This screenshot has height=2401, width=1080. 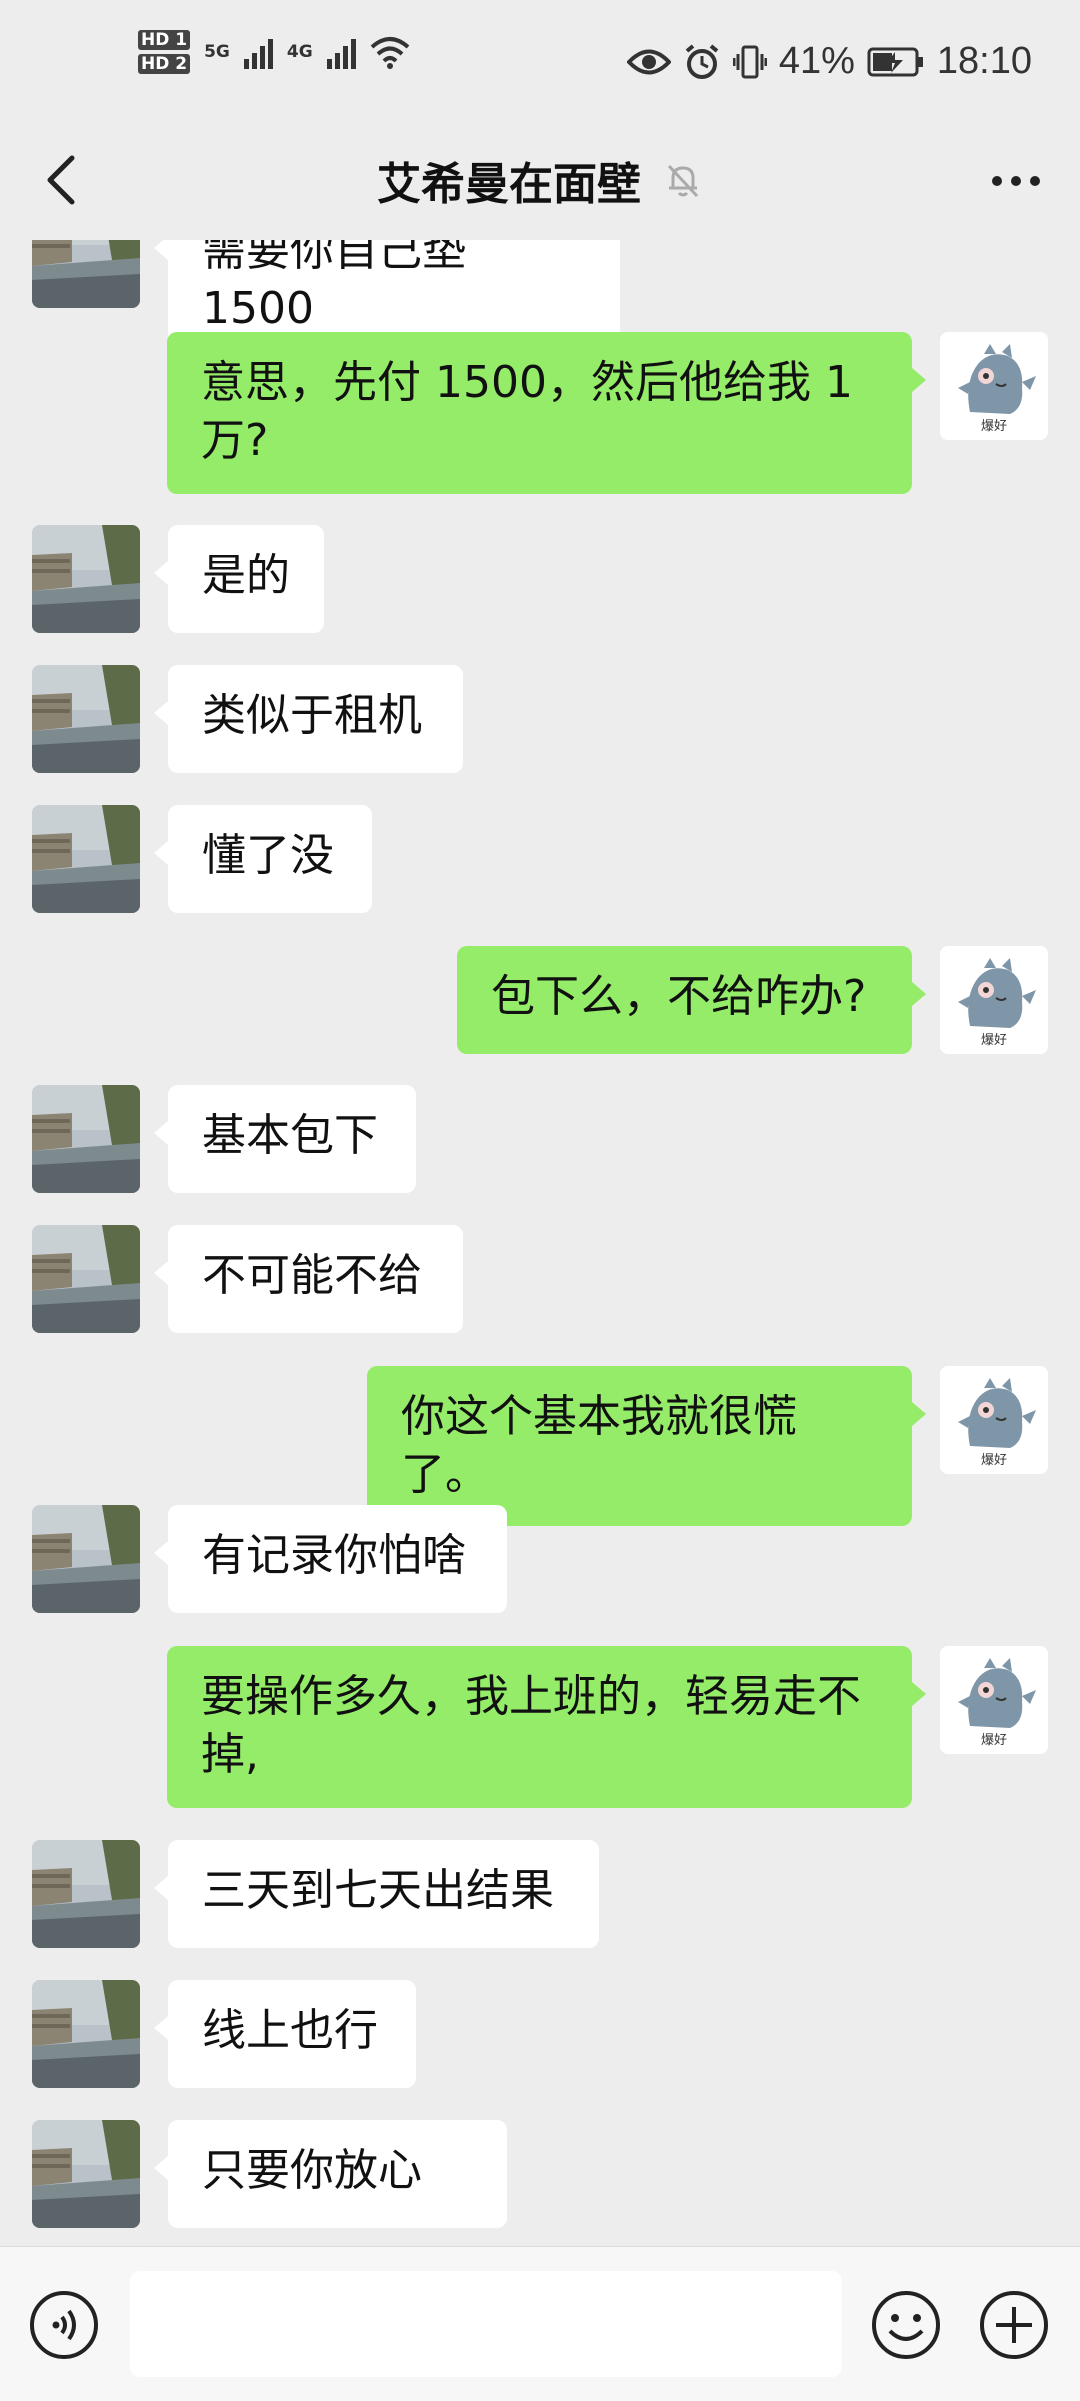 What do you see at coordinates (274, 52) in the screenshot?
I see `signal-indicators: HD 1 HD 2 5G 4G` at bounding box center [274, 52].